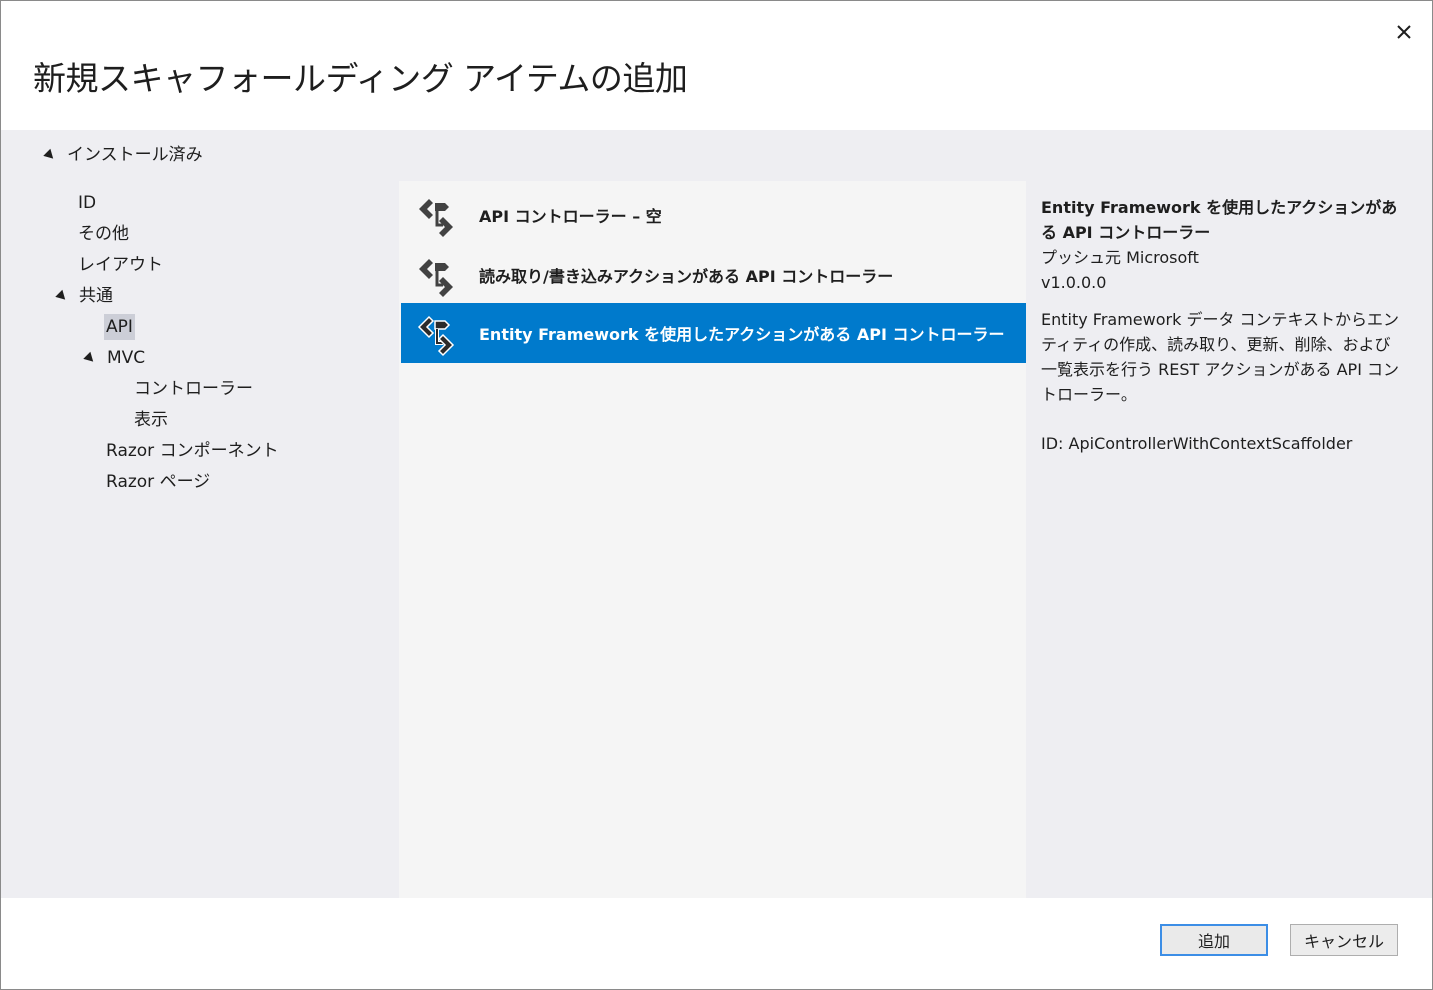 The image size is (1433, 990). Describe the element at coordinates (713, 215) in the screenshot. I see `list-item-api-empty: API コントローラー – 空` at that location.